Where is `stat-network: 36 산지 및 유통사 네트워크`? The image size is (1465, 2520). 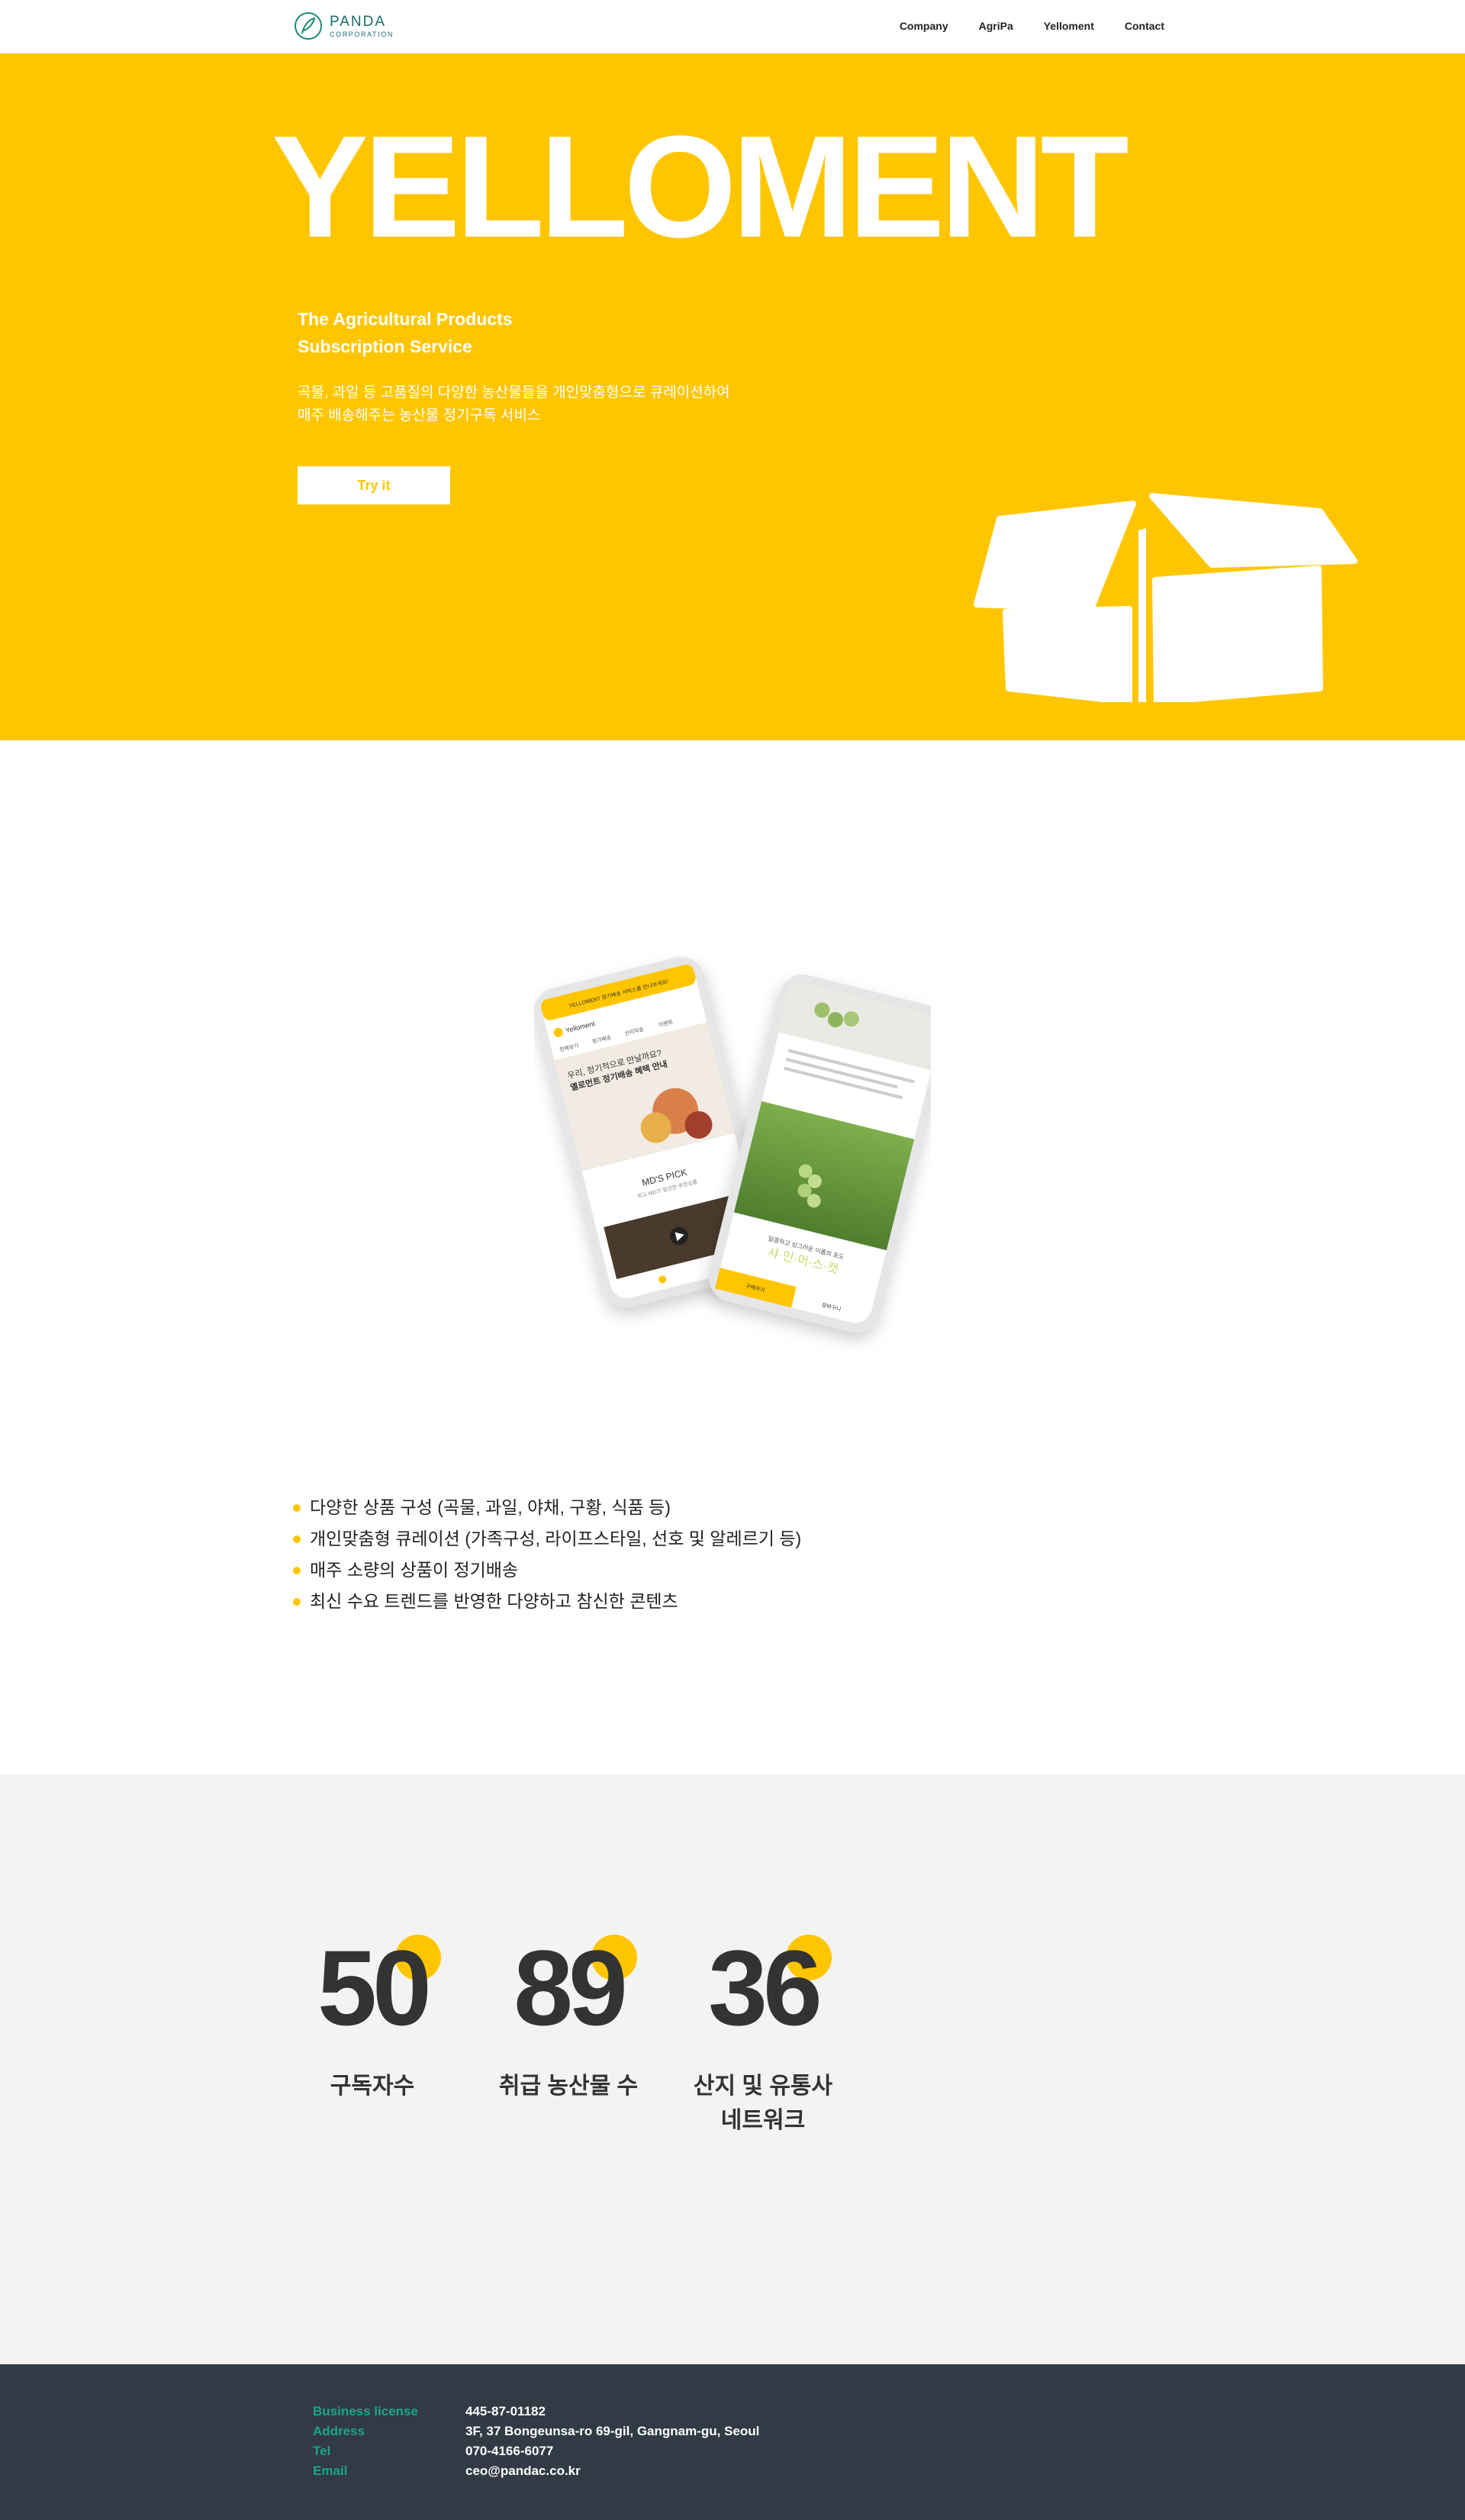 stat-network: 36 산지 및 유통사 네트워크 is located at coordinates (763, 2036).